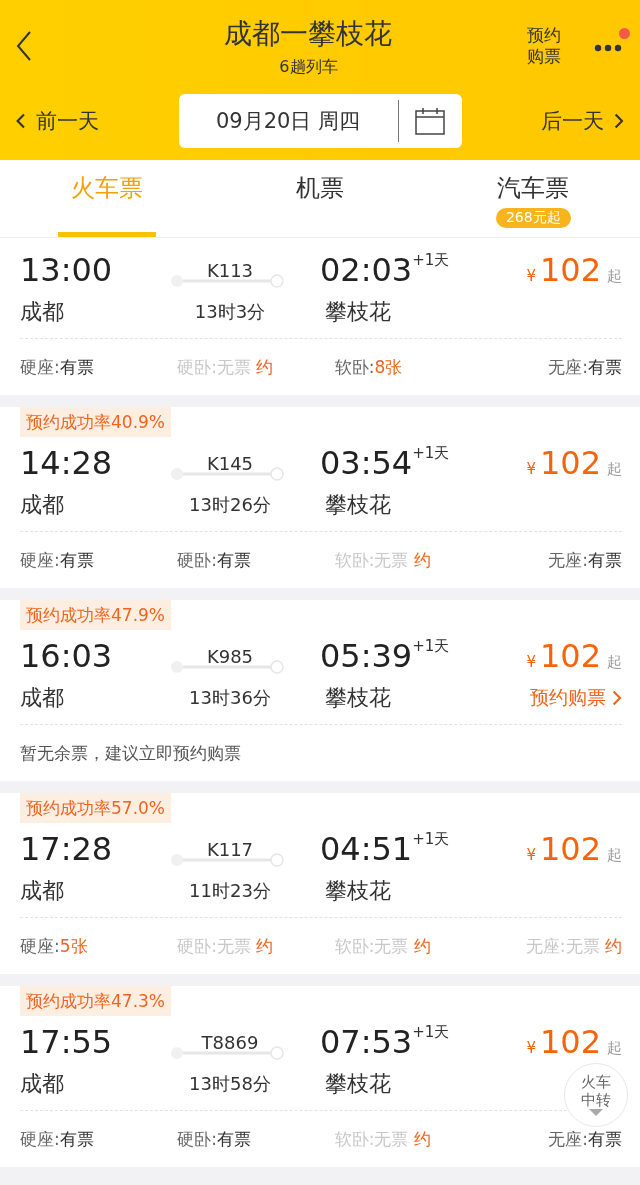 The width and height of the screenshot is (640, 1185). Describe the element at coordinates (95, 615) in the screenshot. I see `success-rate-tag: 预约成功率47.9%` at that location.